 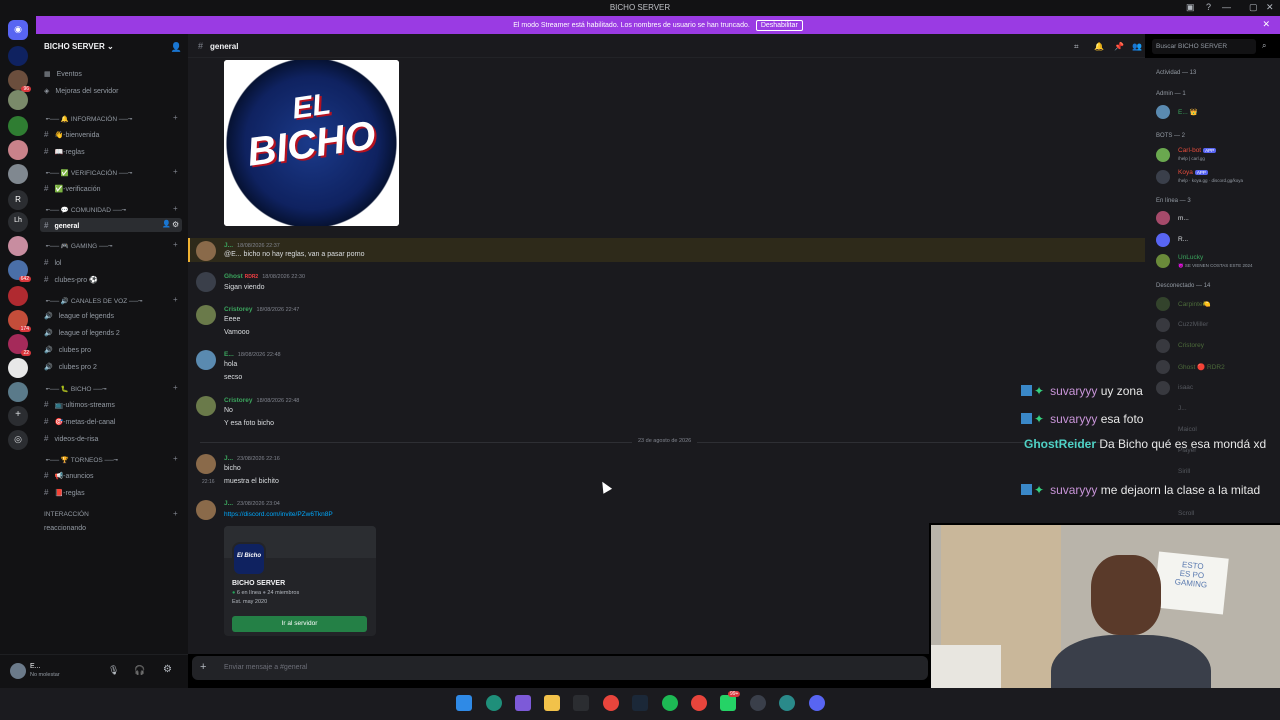 I want to click on channel-item: 👋-bienvenida, so click(x=71, y=134).